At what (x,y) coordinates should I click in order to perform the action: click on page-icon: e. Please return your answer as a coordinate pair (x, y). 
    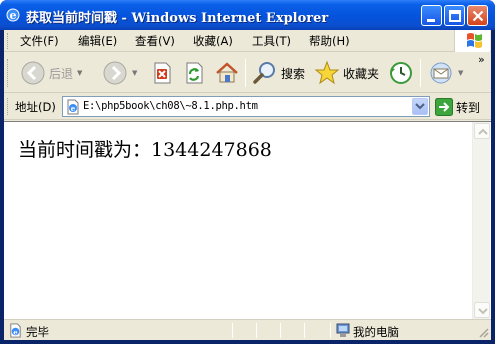
    Looking at the image, I should click on (73, 107).